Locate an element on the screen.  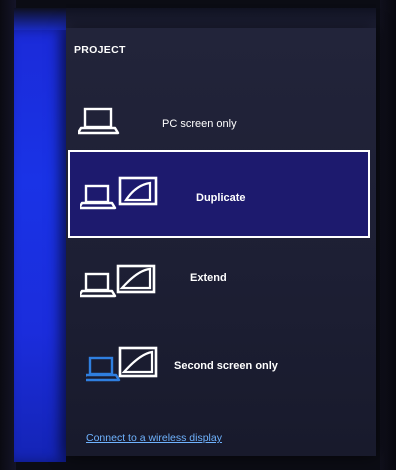
panel-title: PROJECT is located at coordinates (100, 50).